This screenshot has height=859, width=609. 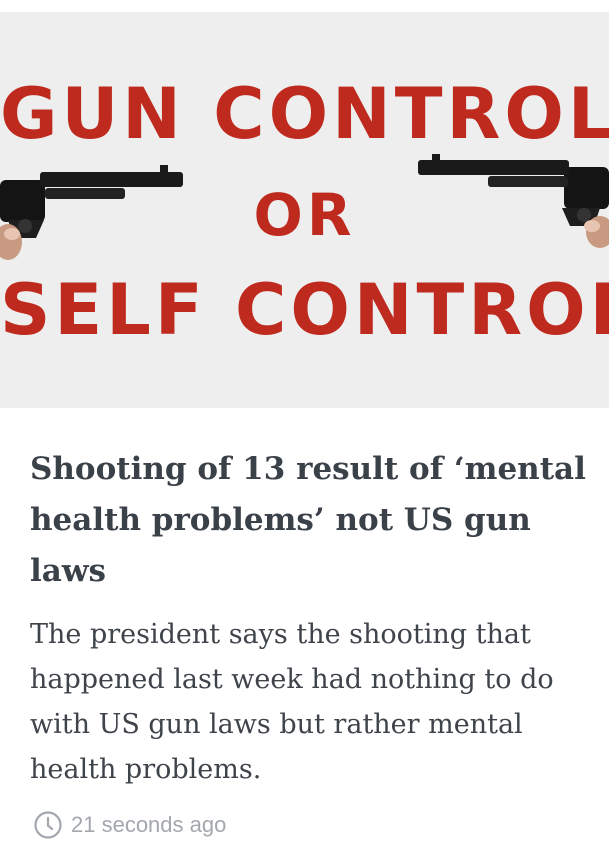 What do you see at coordinates (48, 825) in the screenshot?
I see `clock-icon` at bounding box center [48, 825].